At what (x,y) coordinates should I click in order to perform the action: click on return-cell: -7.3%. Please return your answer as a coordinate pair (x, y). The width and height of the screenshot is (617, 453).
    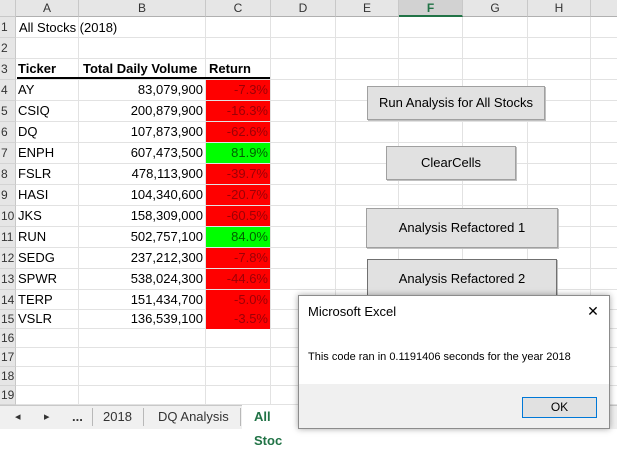
    Looking at the image, I should click on (238, 90).